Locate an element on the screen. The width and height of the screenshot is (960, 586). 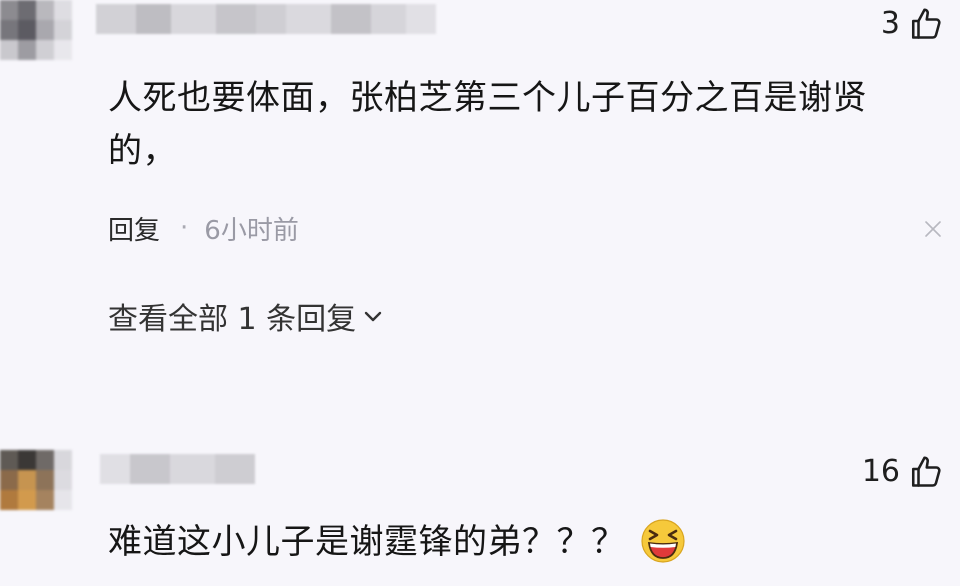
like-button: 3 is located at coordinates (912, 24).